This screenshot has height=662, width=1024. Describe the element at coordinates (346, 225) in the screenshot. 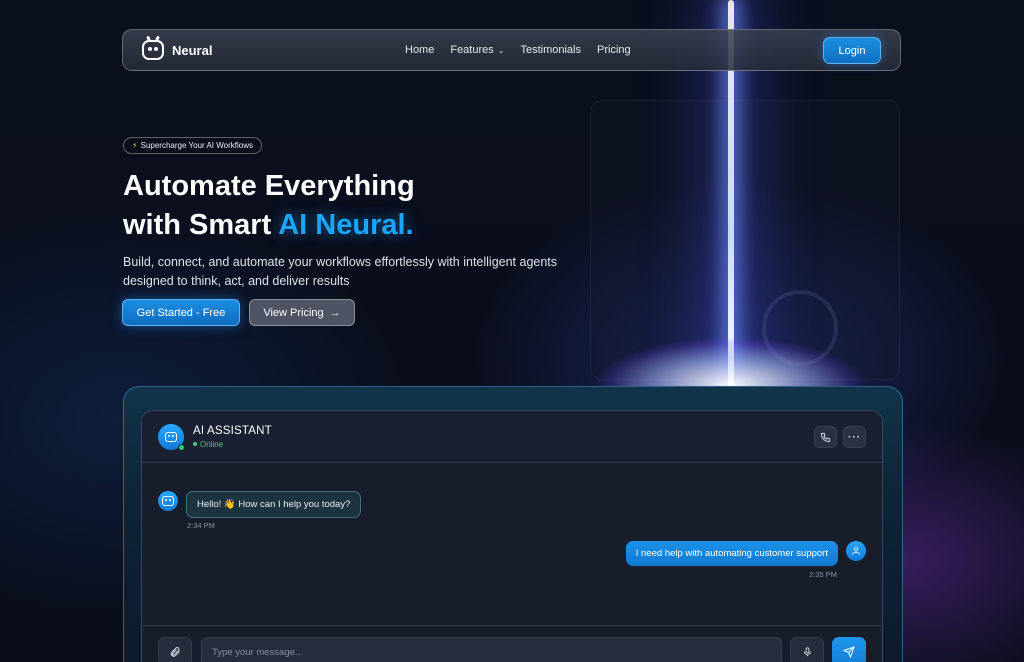

I see `hero-title-accent: AI Neural.` at that location.